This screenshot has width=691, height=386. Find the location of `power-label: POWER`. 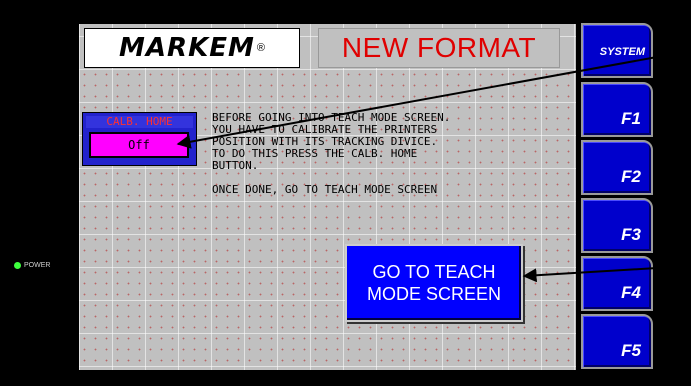

power-label: POWER is located at coordinates (37, 265).